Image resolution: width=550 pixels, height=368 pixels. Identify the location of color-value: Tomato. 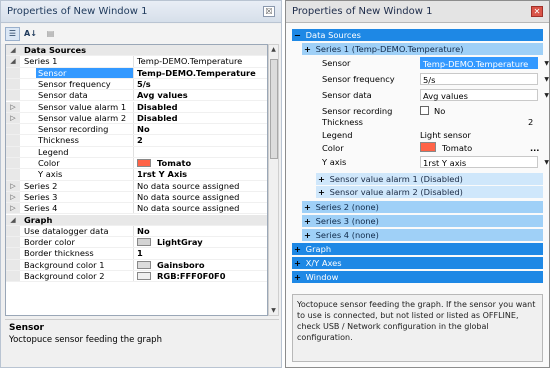
(446, 148).